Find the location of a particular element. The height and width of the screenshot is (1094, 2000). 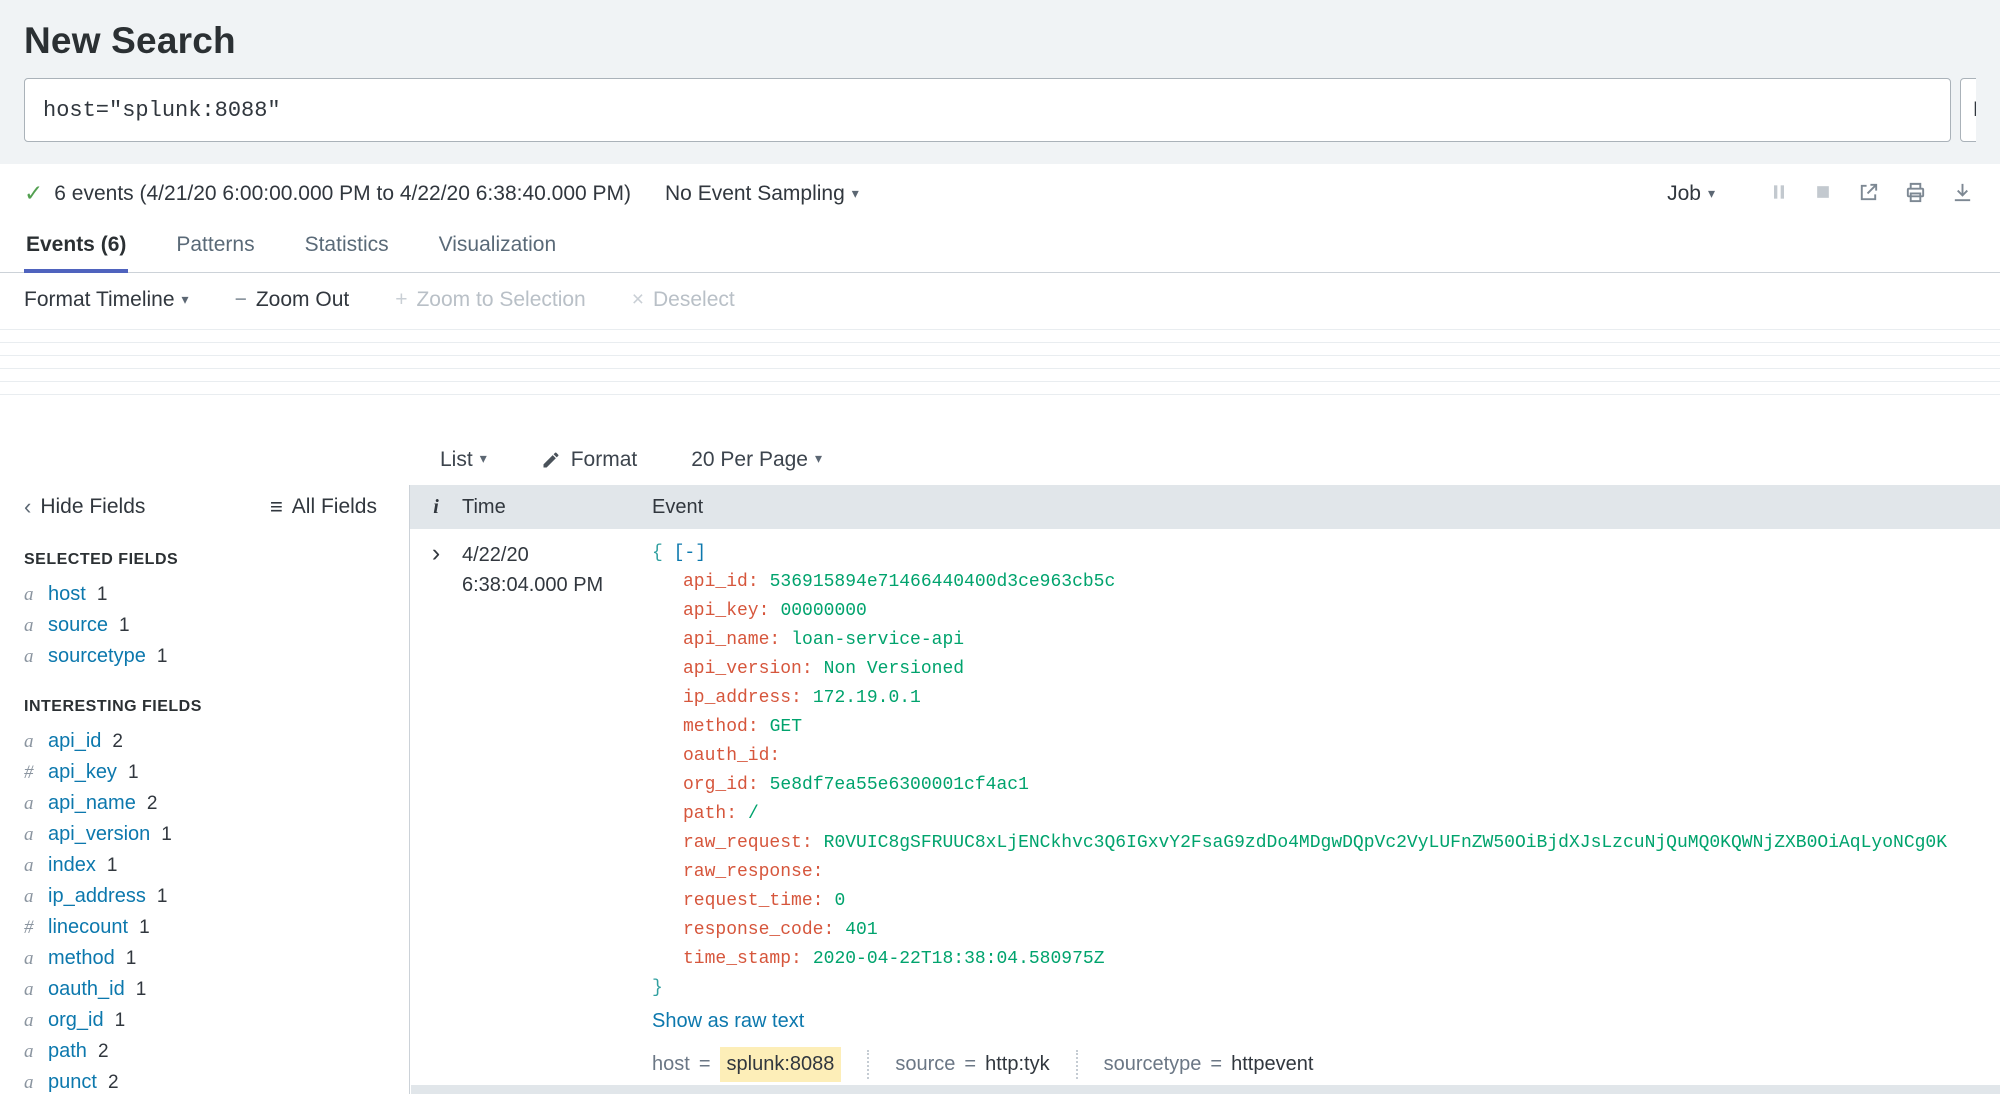

field-name: org_id is located at coordinates (76, 1020).